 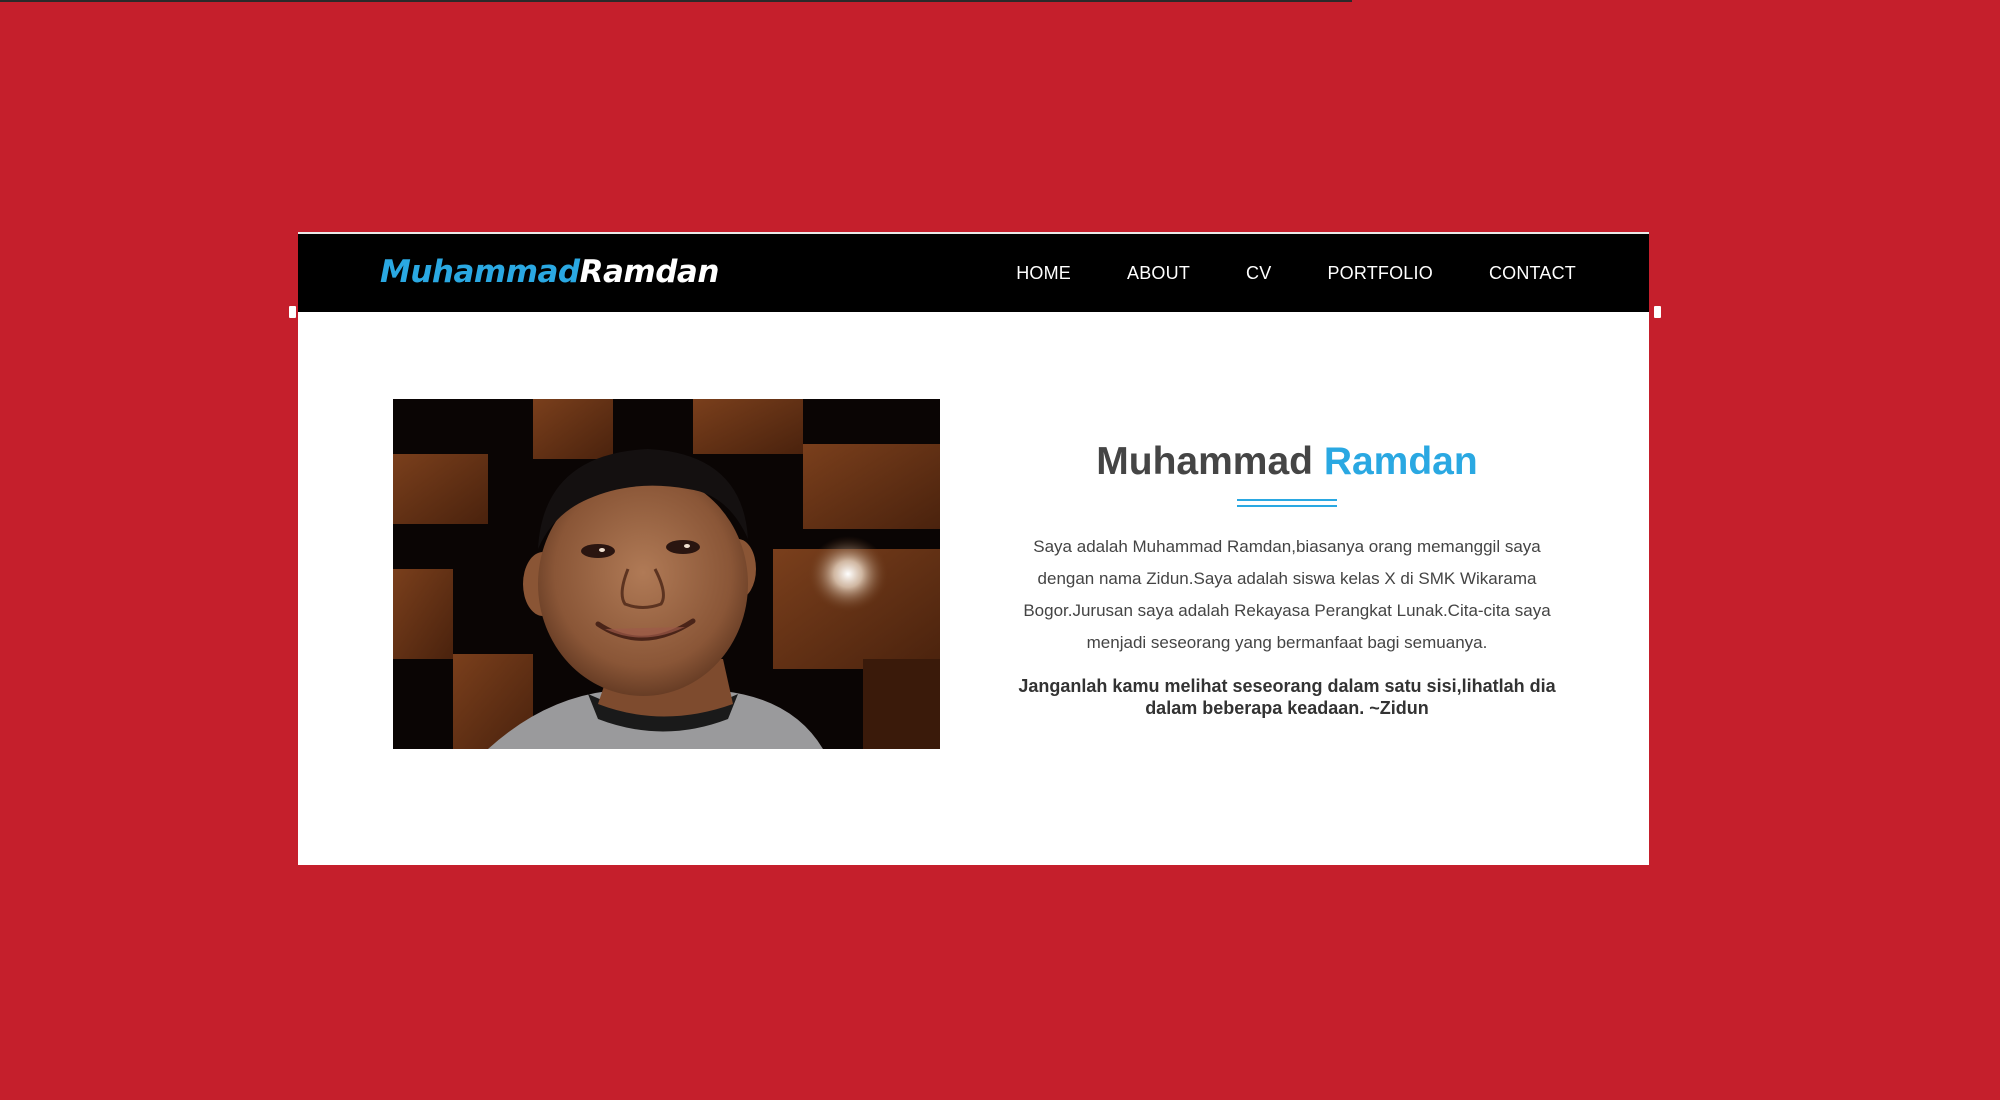 I want to click on nav-link-portfolio: PORTFOLIO, so click(x=1380, y=273).